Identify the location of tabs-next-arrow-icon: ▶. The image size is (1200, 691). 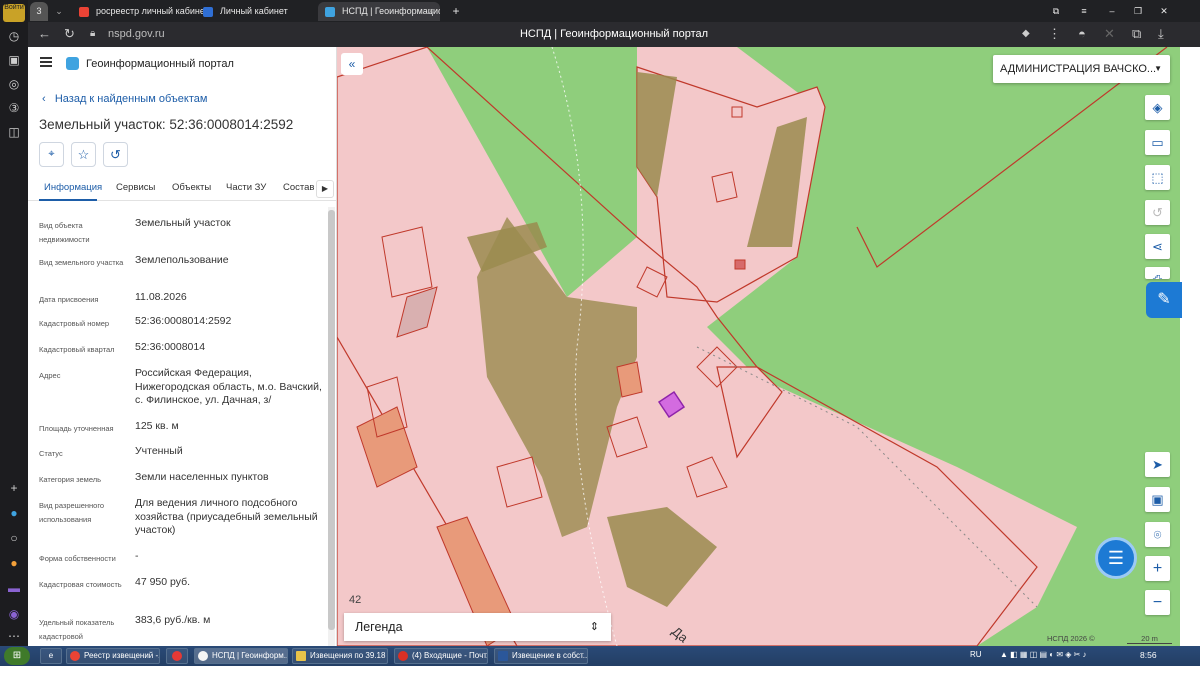
(325, 189).